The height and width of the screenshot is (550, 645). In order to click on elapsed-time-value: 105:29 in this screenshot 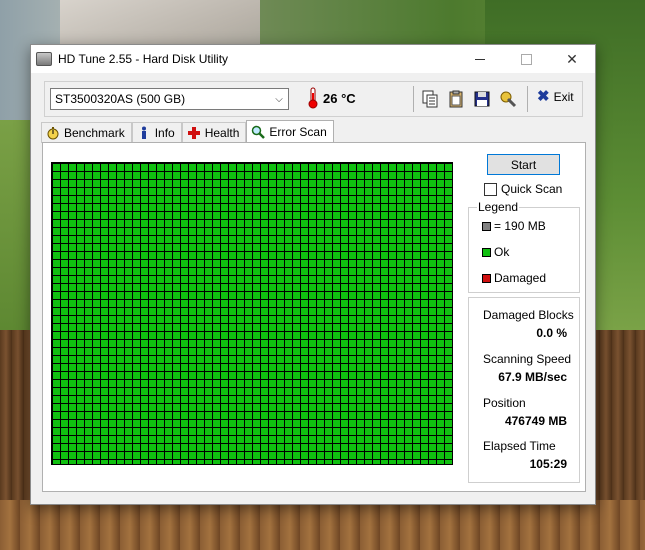, I will do `click(548, 464)`.